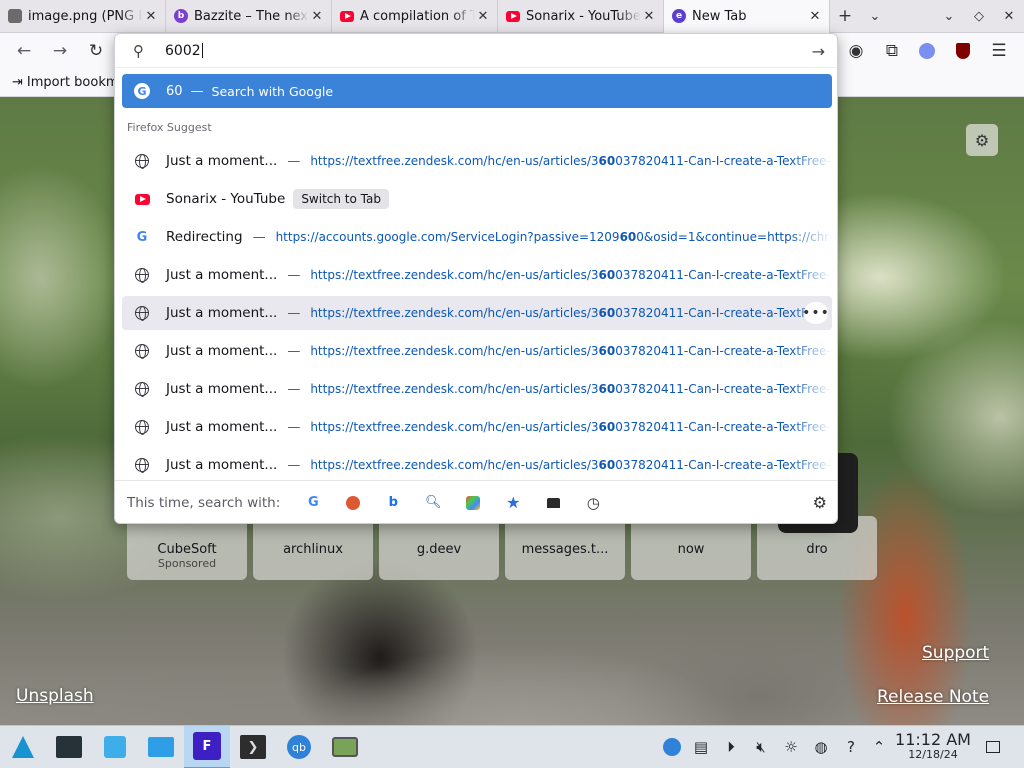 The image size is (1024, 768). What do you see at coordinates (963, 51) in the screenshot?
I see `ublock-shield-icon` at bounding box center [963, 51].